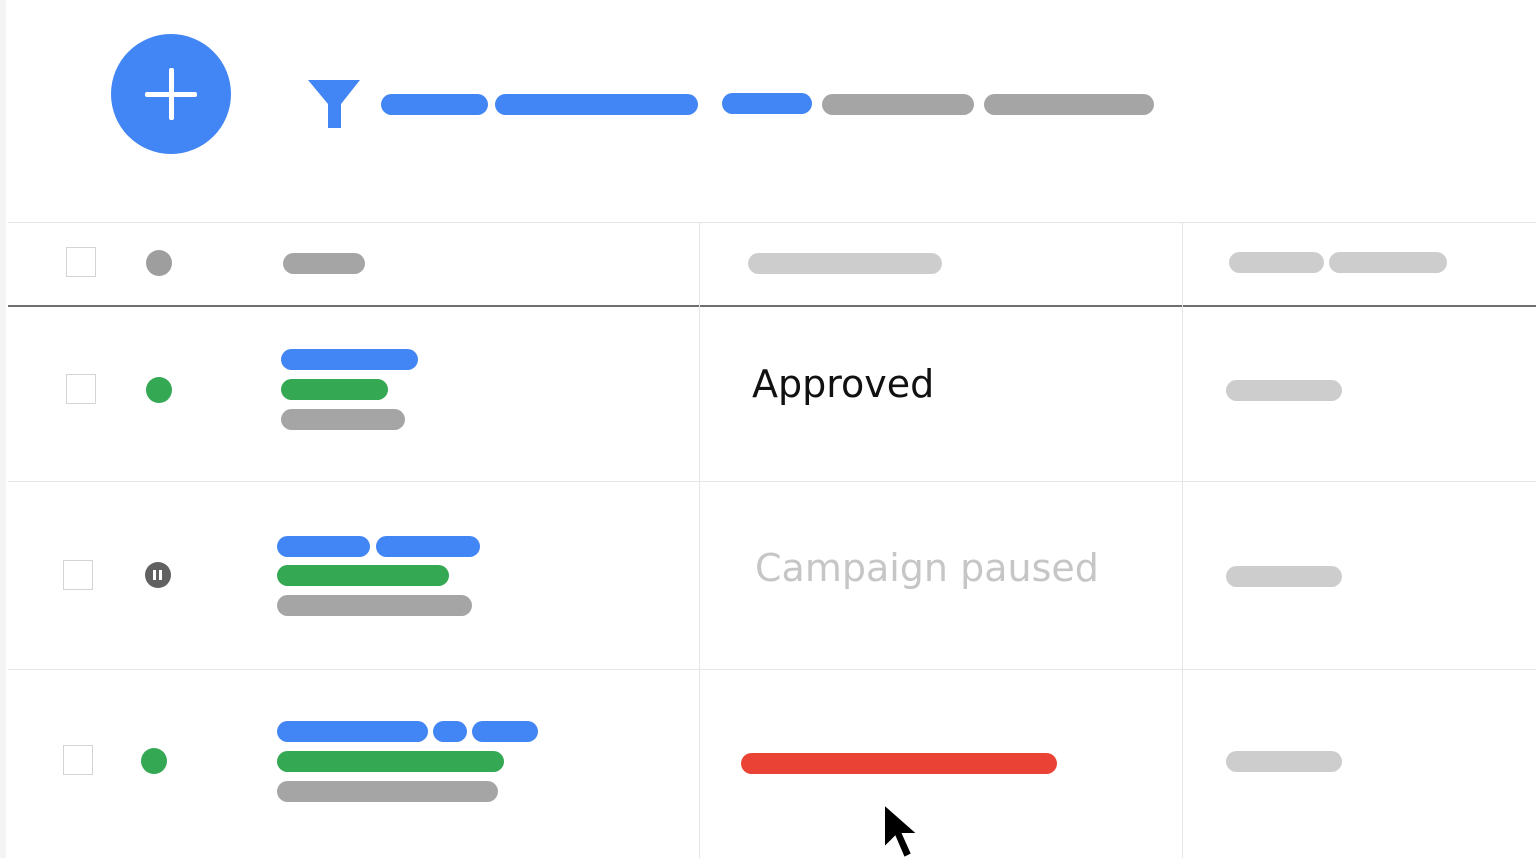  Describe the element at coordinates (845, 263) in the screenshot. I see `column-header-status` at that location.